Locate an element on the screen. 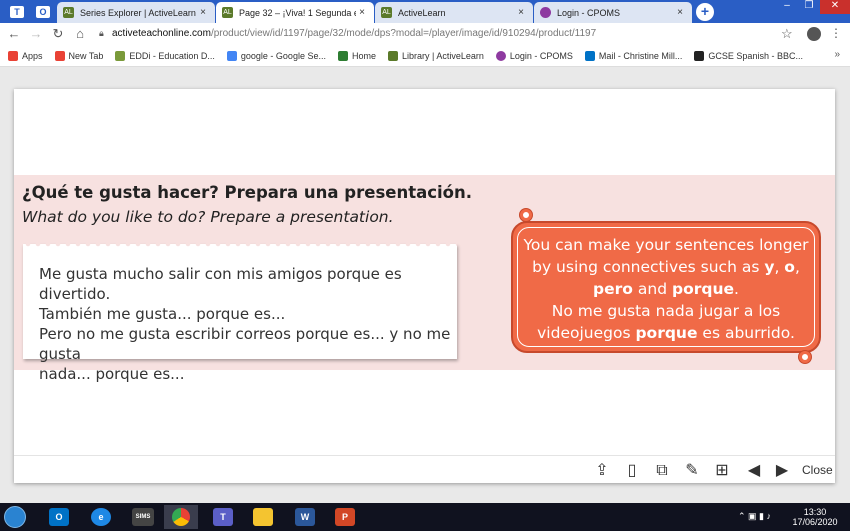  outlook-icon: O is located at coordinates (59, 517).